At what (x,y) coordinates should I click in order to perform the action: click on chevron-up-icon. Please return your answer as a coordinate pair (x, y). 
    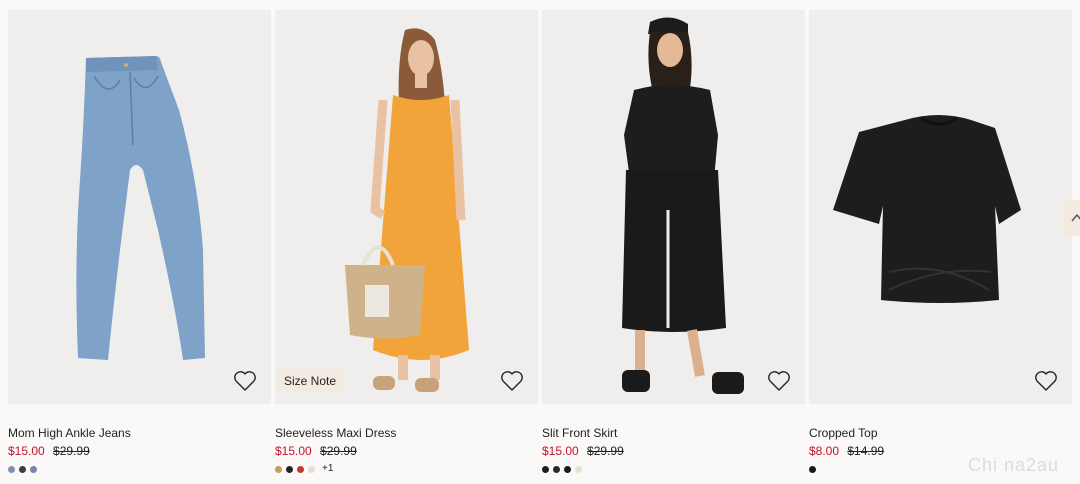
    Looking at the image, I should click on (1075, 217).